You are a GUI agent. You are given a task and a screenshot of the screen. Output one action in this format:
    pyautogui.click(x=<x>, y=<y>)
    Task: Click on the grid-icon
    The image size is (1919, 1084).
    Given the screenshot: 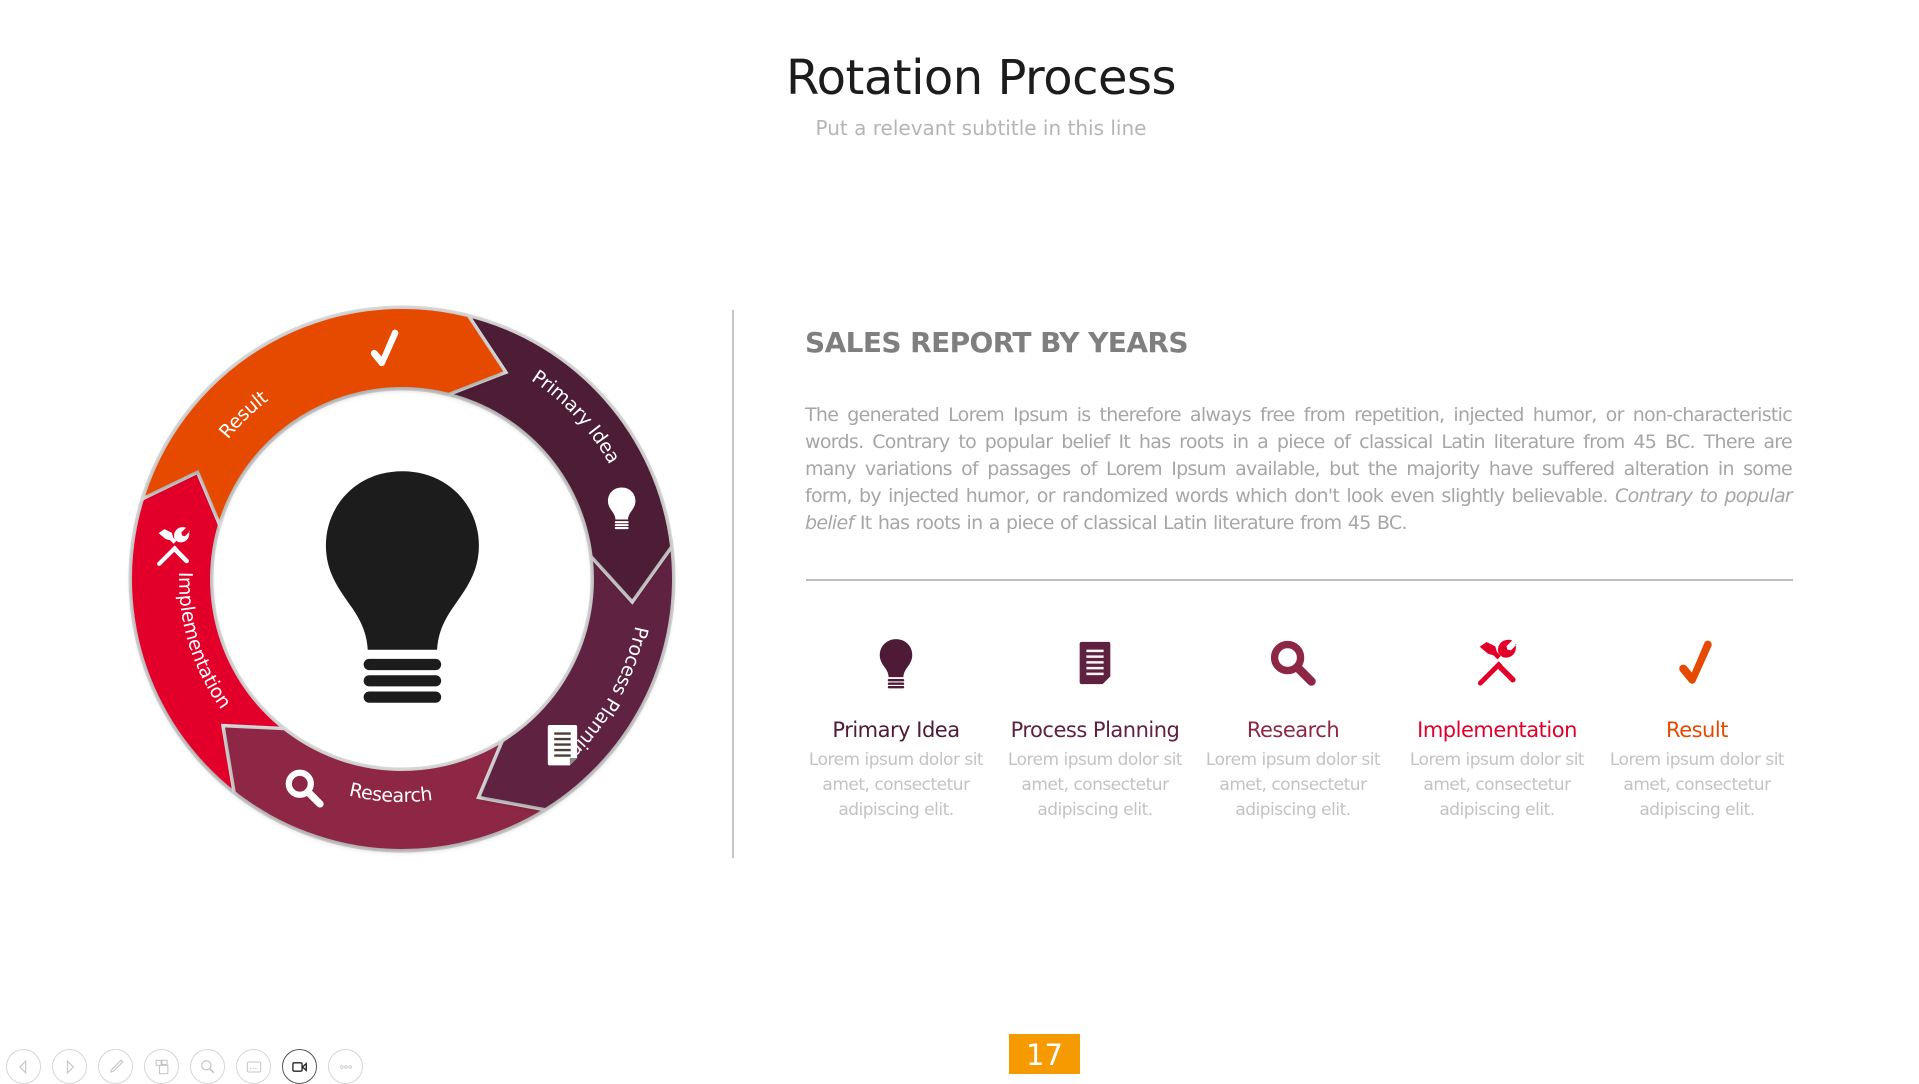 What is the action you would take?
    pyautogui.click(x=161, y=1066)
    